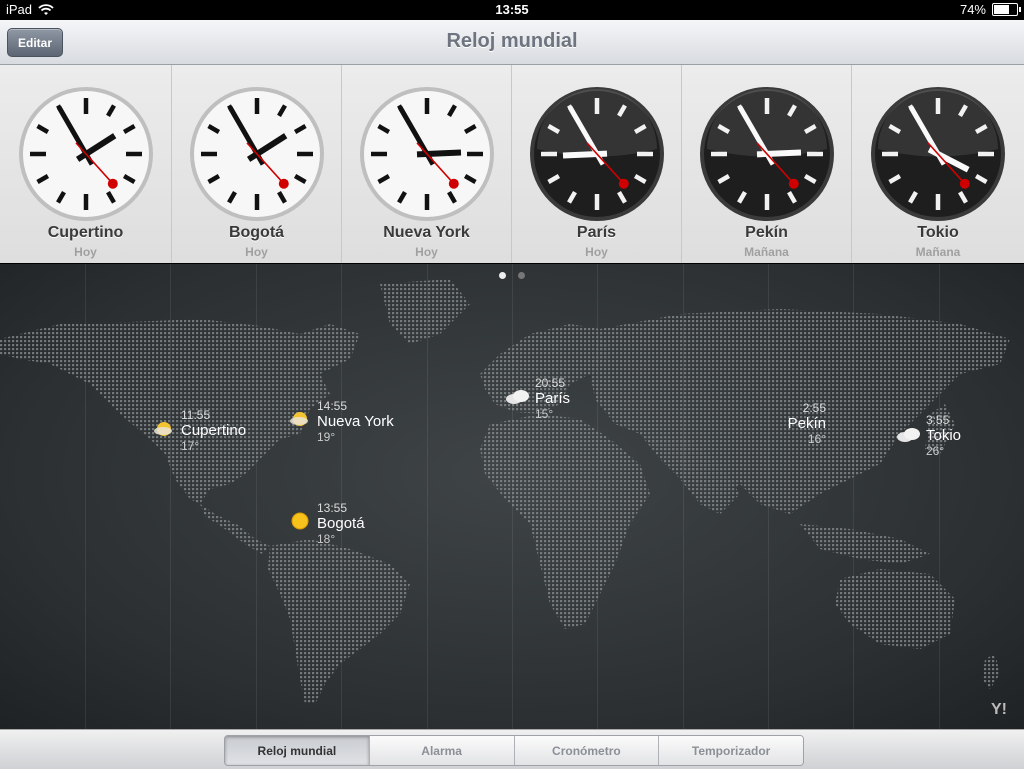 Image resolution: width=1024 pixels, height=769 pixels. What do you see at coordinates (355, 421) in the screenshot?
I see `marker-city: Nueva York` at bounding box center [355, 421].